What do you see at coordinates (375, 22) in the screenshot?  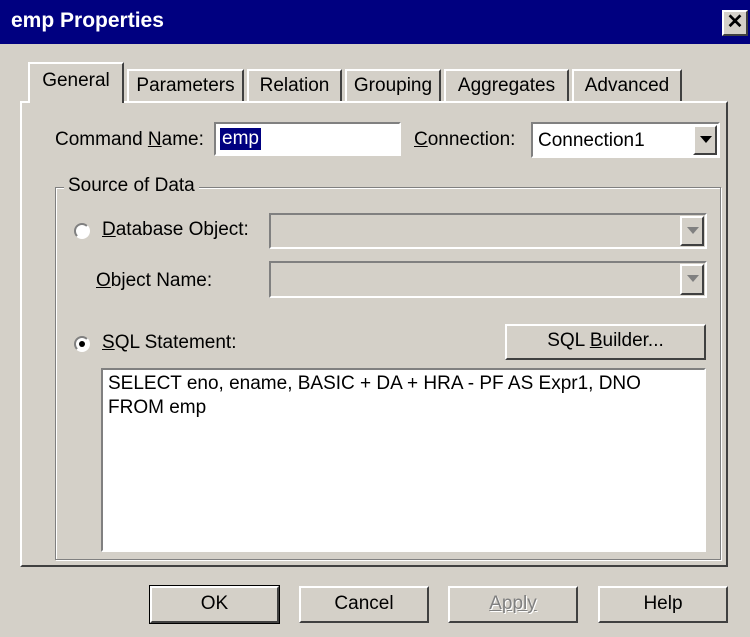 I see `title-bar: emp Properties ✕` at bounding box center [375, 22].